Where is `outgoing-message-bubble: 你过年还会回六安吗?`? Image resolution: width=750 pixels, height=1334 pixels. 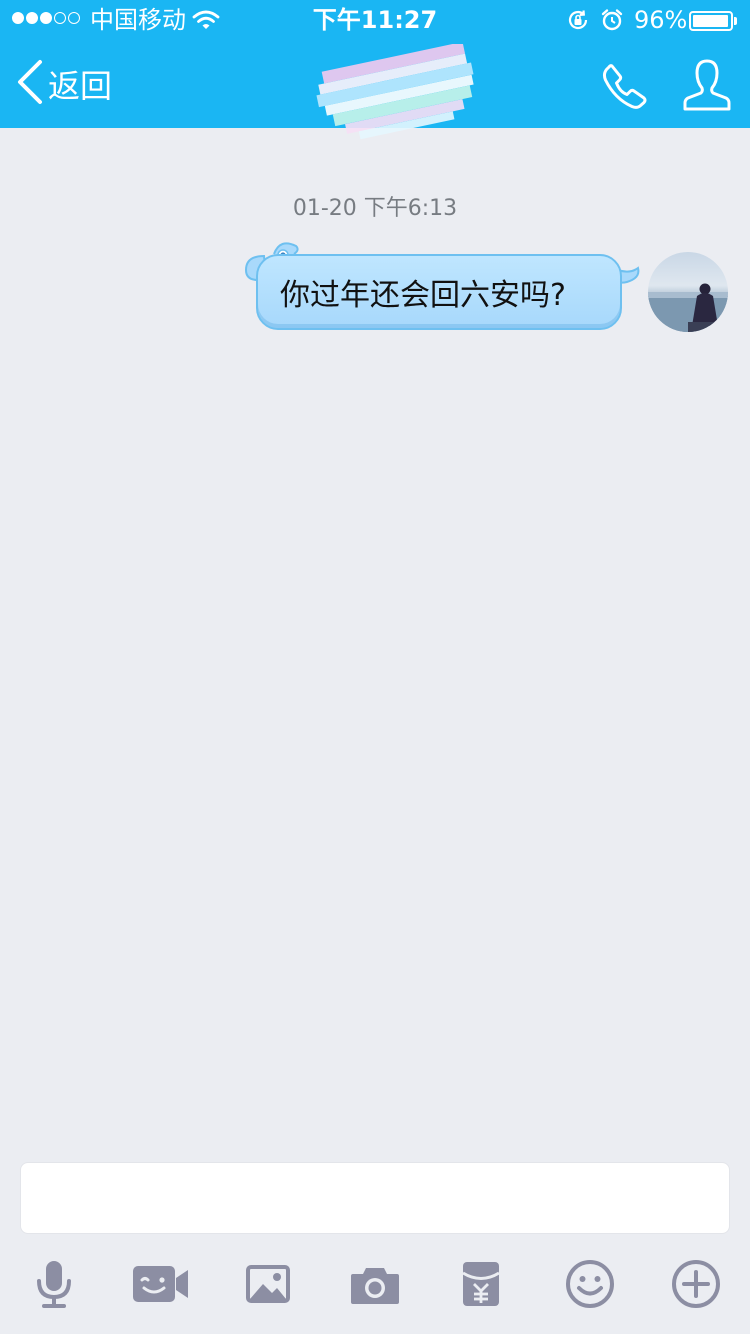 outgoing-message-bubble: 你过年还会回六安吗? is located at coordinates (439, 292).